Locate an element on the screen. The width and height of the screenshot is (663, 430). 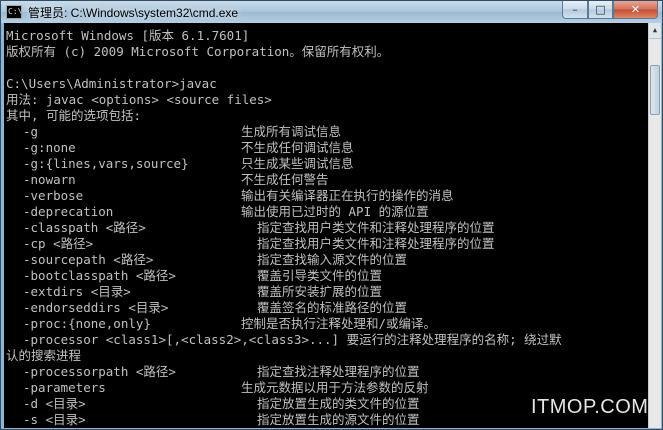
option-row: -sourcepath <路径> 指定查找输入源文件的位置 is located at coordinates (206, 260).